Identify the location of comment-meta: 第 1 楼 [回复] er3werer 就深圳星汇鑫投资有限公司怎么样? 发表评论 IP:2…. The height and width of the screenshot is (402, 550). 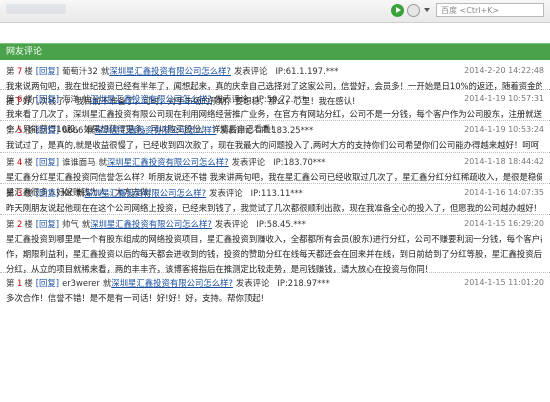
(275, 283).